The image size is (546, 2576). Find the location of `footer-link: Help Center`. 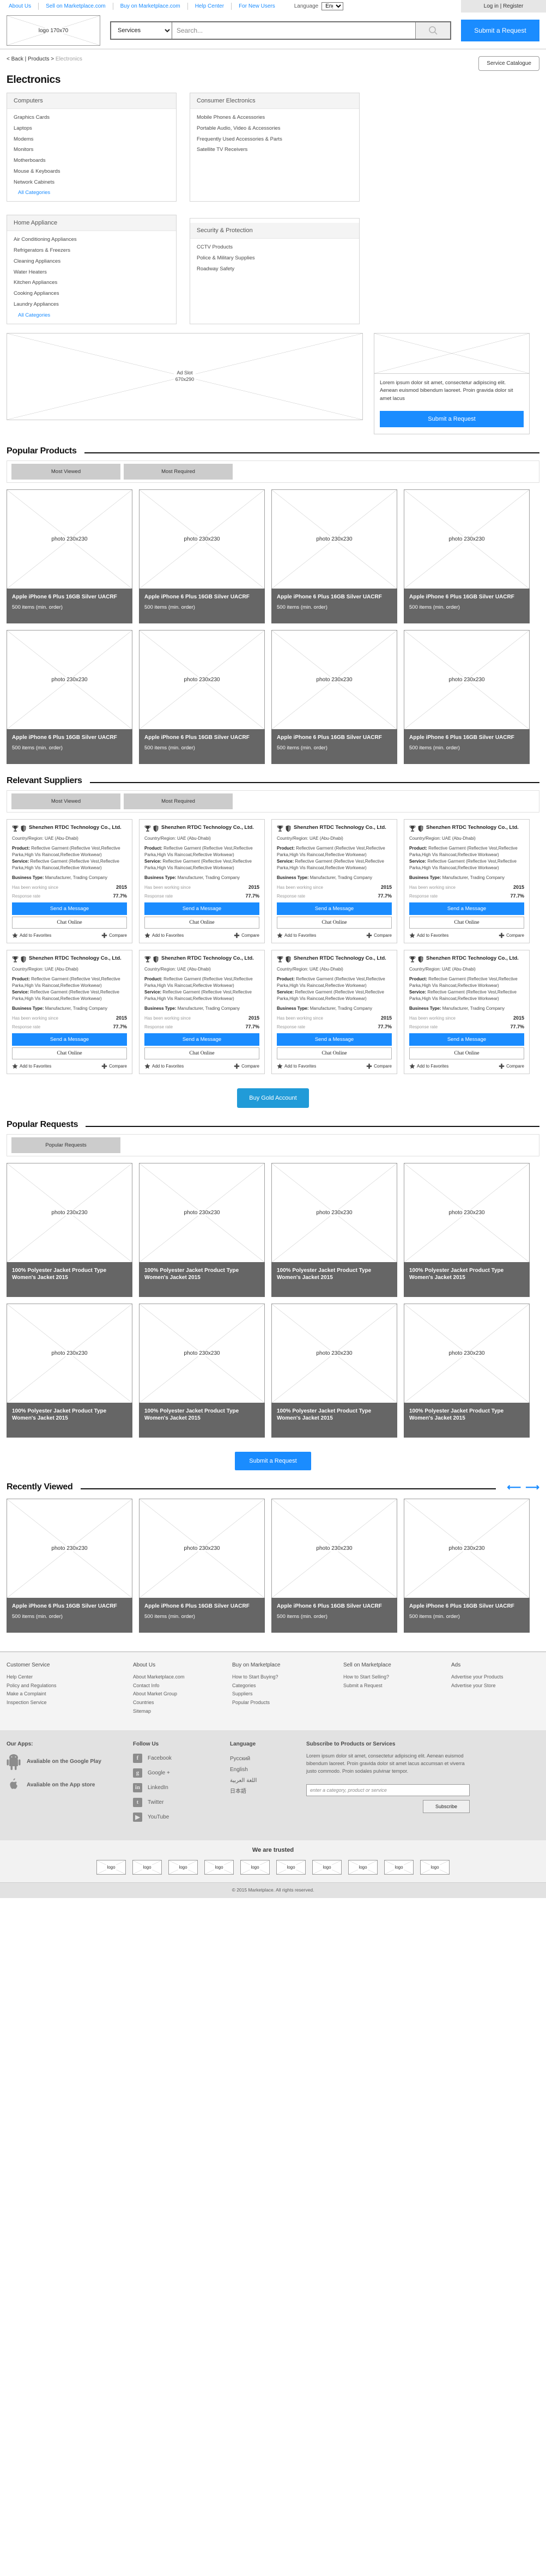

footer-link: Help Center is located at coordinates (70, 1677).